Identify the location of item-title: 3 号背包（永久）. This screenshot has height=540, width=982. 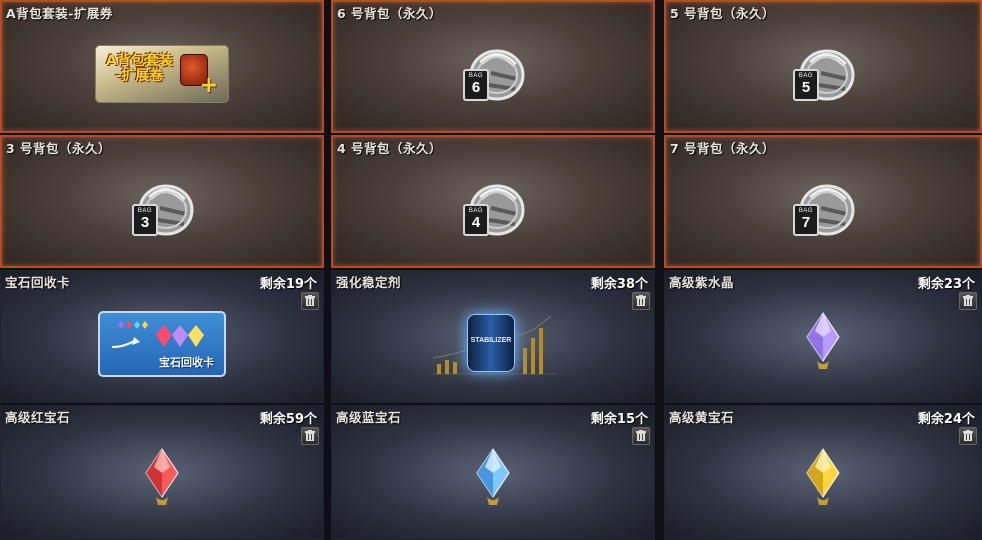
(59, 148).